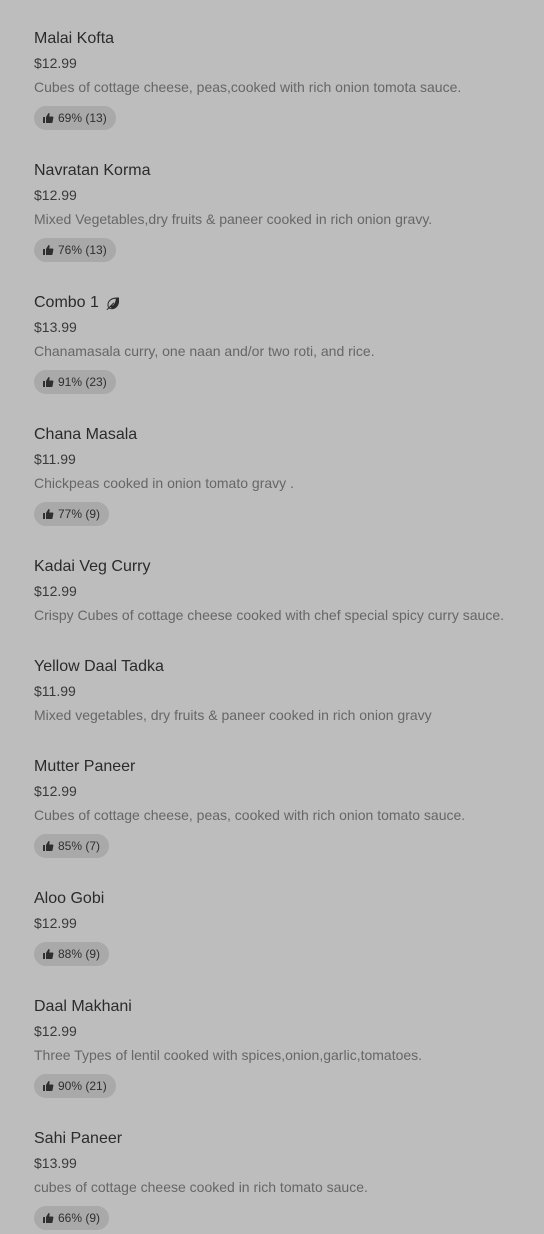 Image resolution: width=544 pixels, height=1234 pixels. Describe the element at coordinates (85, 766) in the screenshot. I see `item-name: Mutter Paneer` at that location.